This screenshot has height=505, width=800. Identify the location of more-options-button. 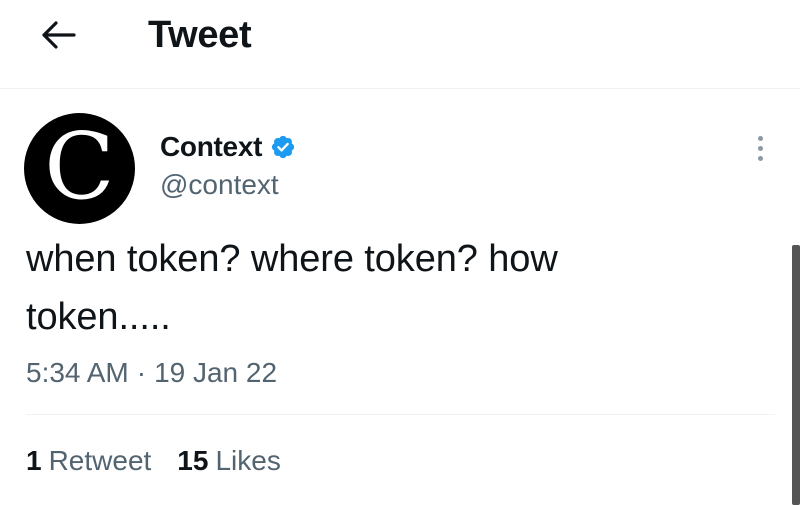
(760, 148).